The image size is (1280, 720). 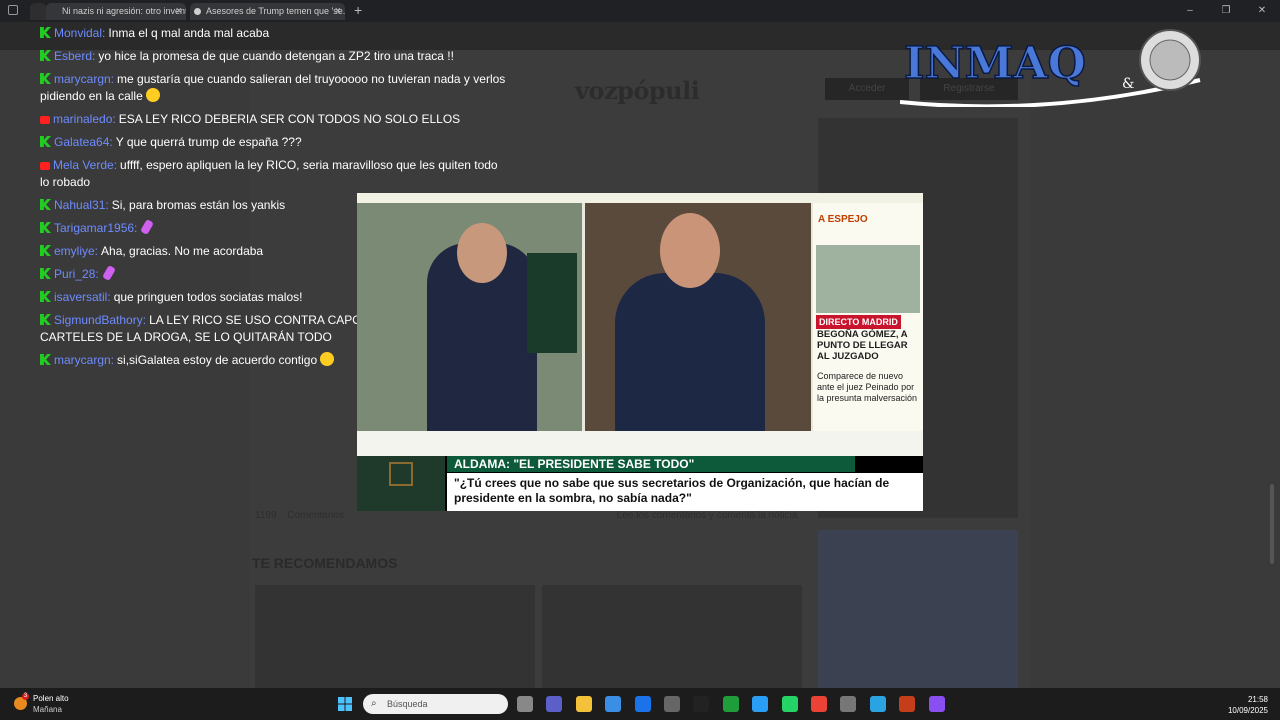 I want to click on close-window-button: ✕, so click(x=1262, y=11).